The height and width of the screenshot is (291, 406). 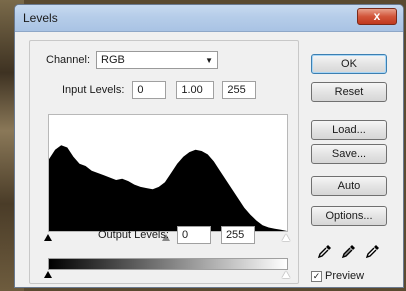 What do you see at coordinates (157, 60) in the screenshot?
I see `channel-select: RGB ▼` at bounding box center [157, 60].